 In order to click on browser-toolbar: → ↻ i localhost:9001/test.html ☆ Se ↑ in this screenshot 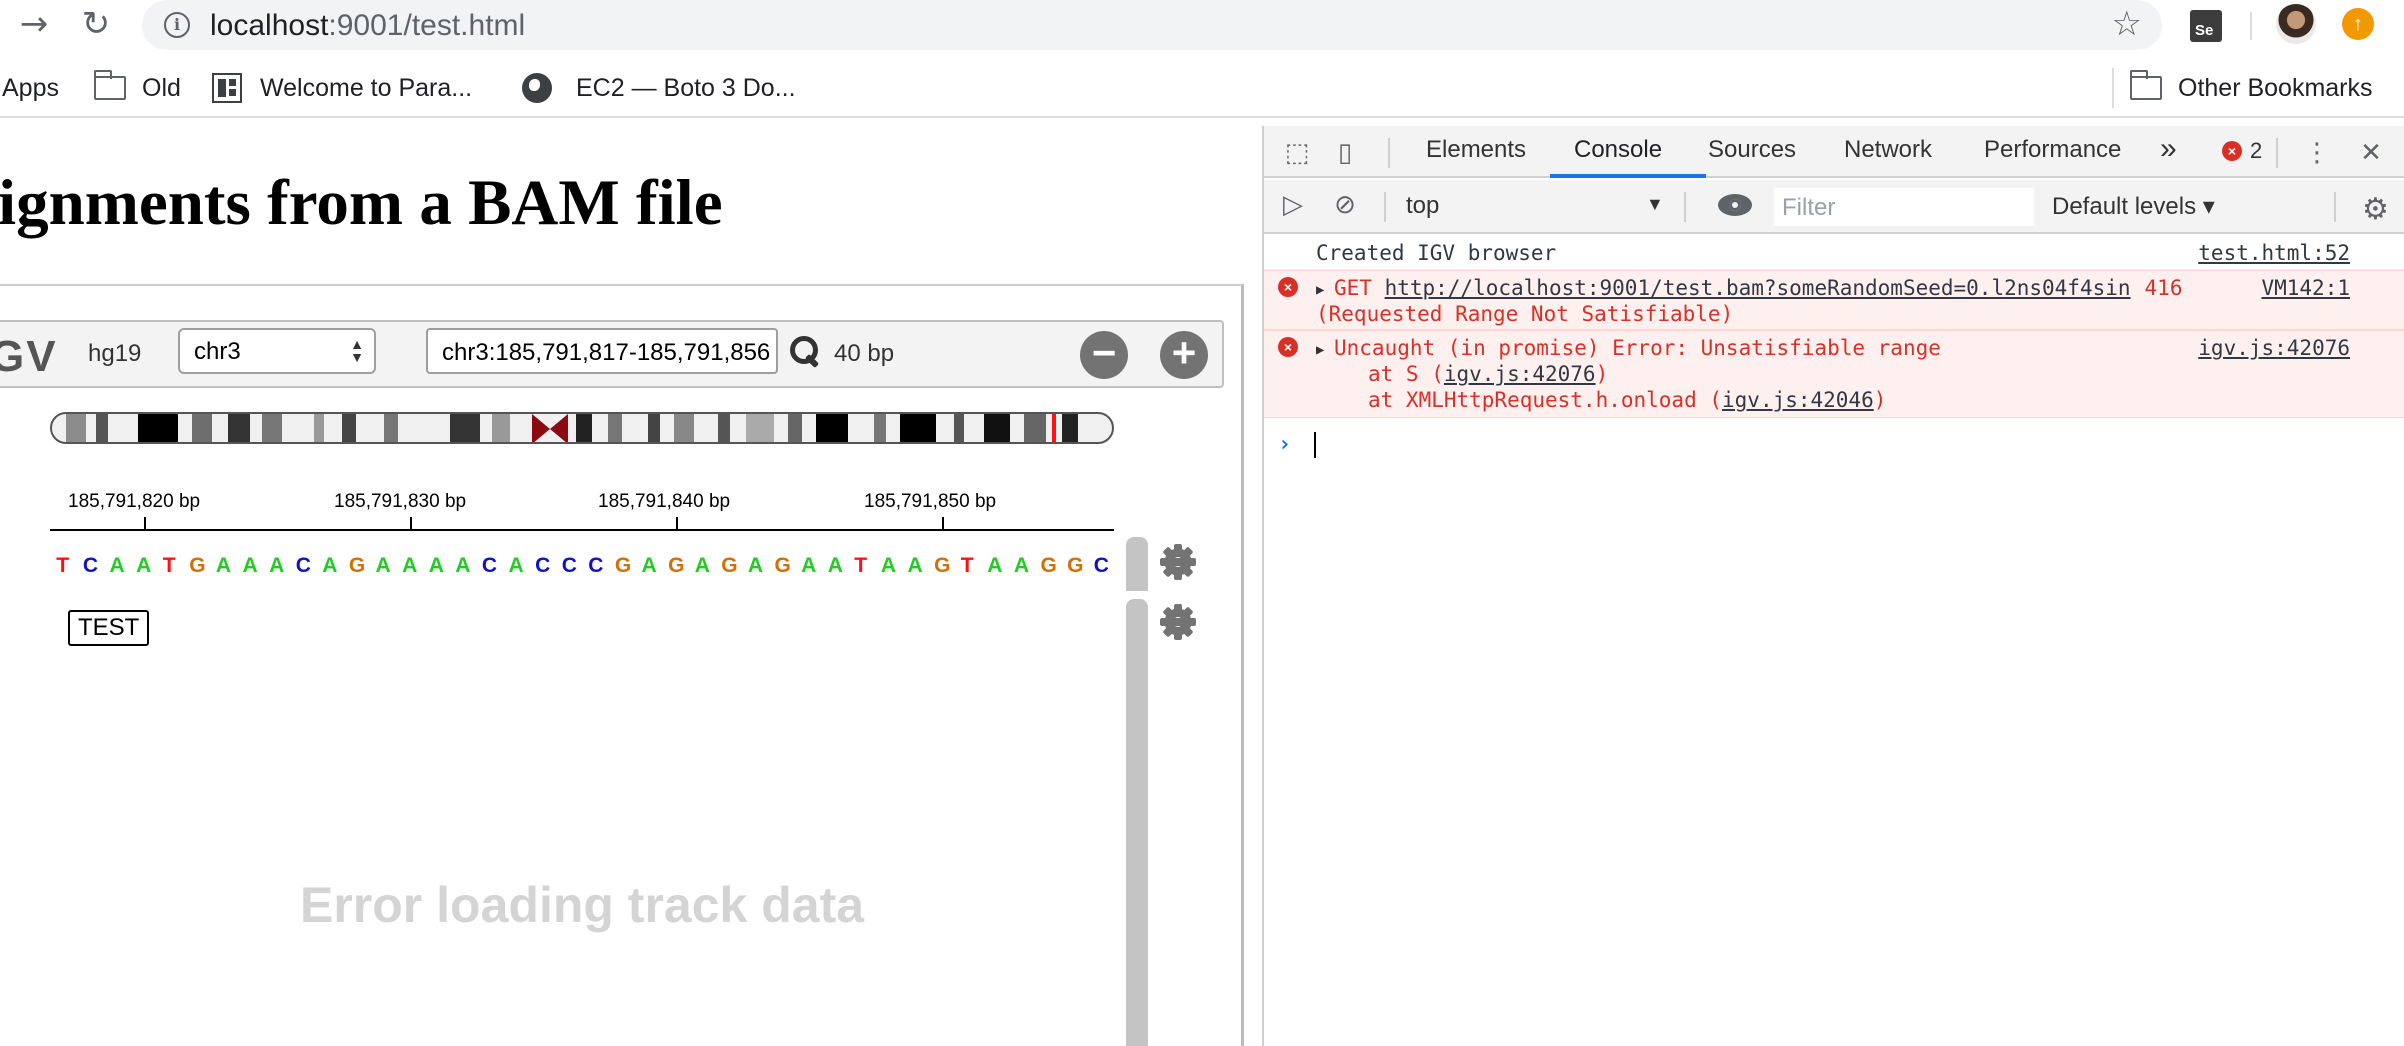, I will do `click(1202, 25)`.